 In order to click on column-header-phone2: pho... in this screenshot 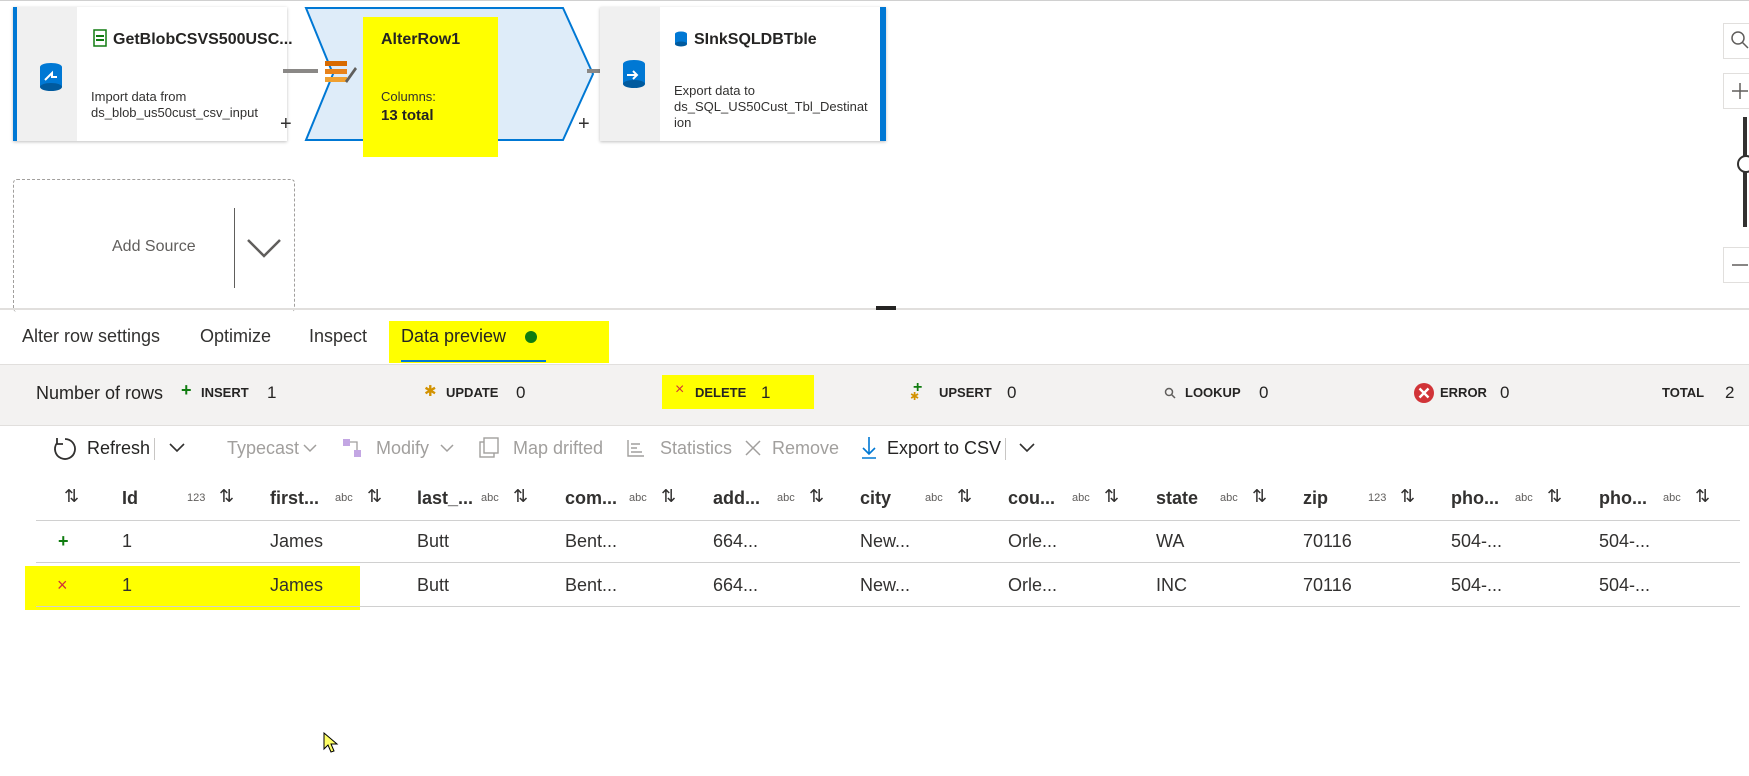, I will do `click(1623, 498)`.